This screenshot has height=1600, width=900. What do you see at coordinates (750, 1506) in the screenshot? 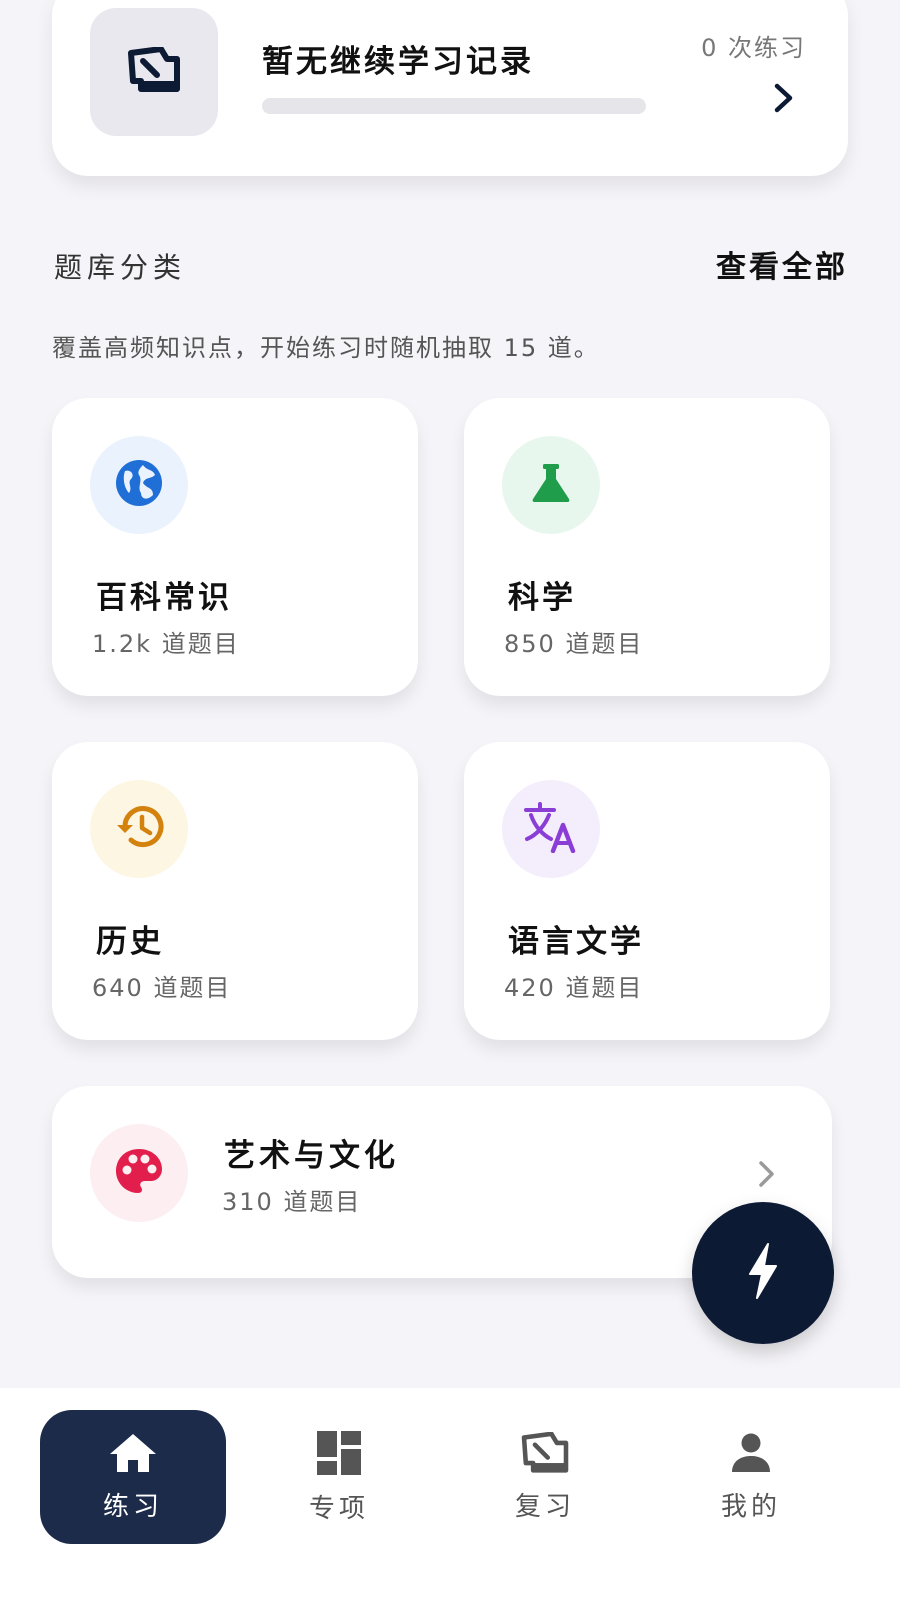
I see `nav-label: 我的` at bounding box center [750, 1506].